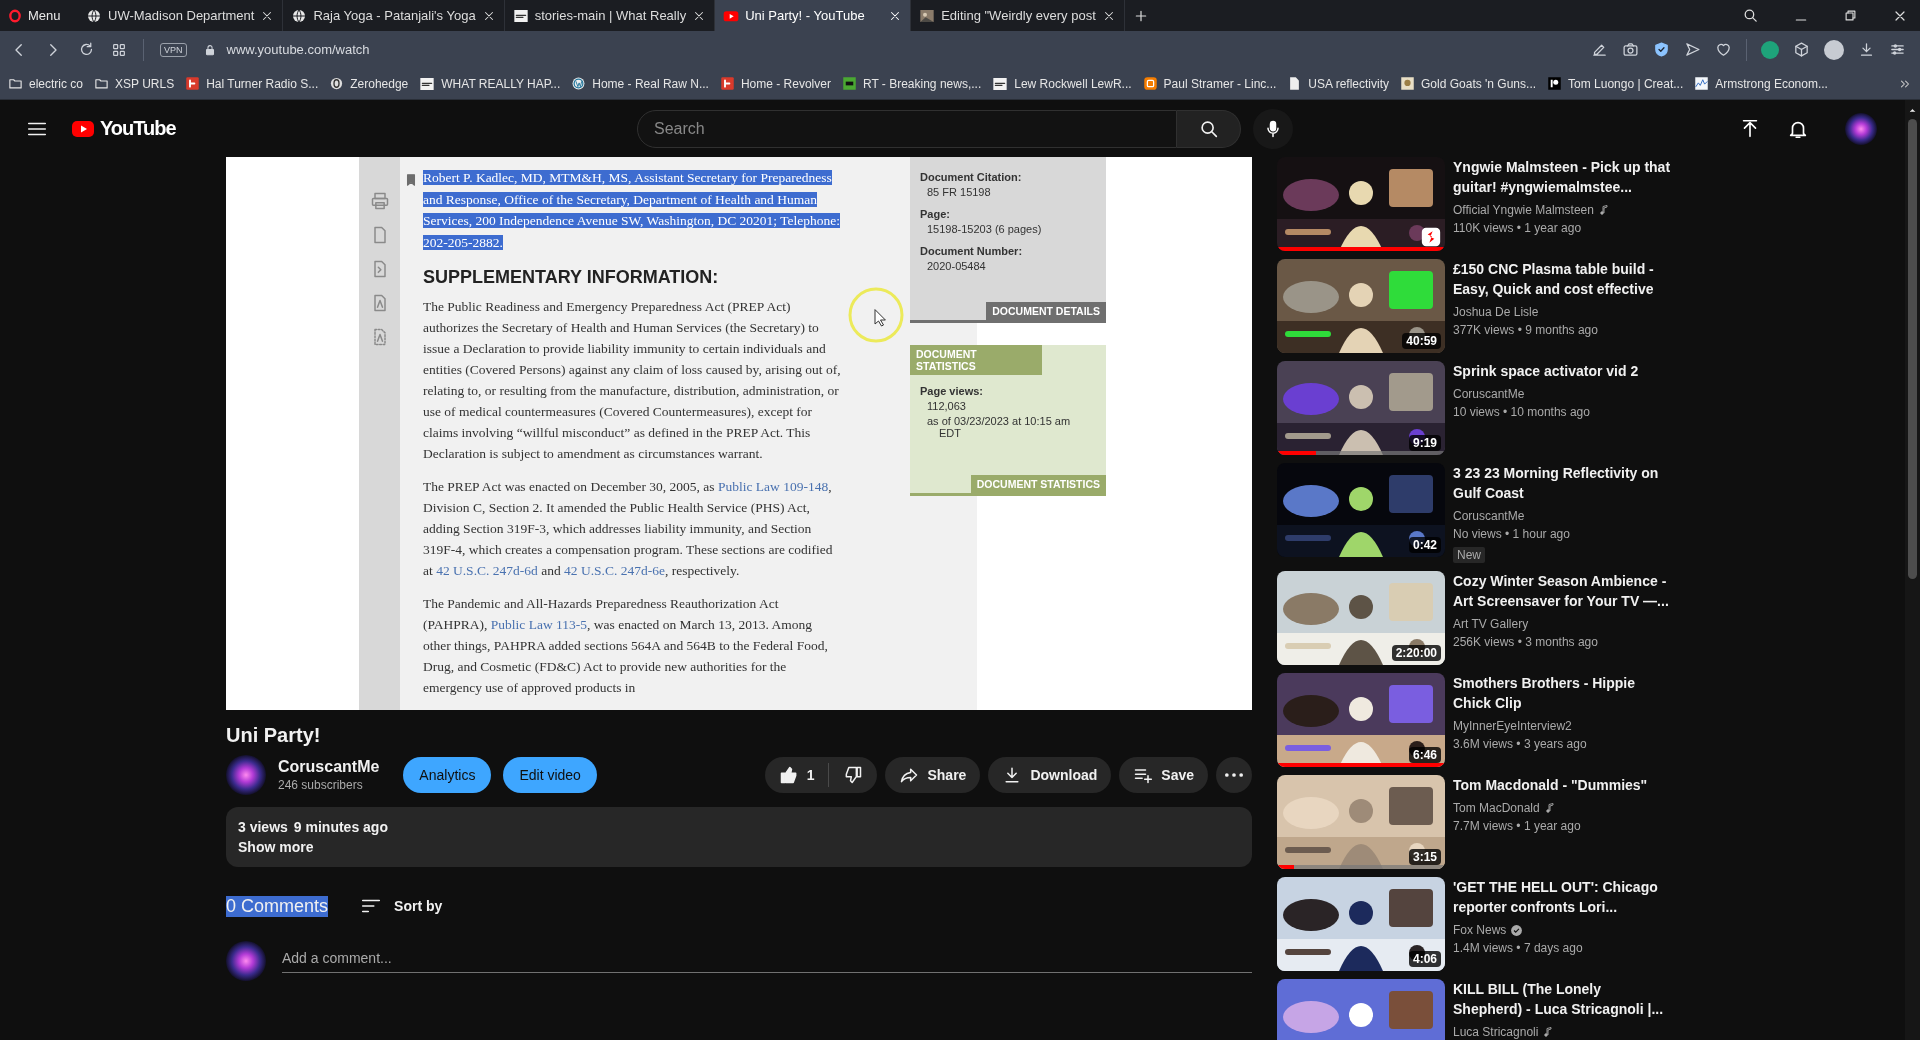  Describe the element at coordinates (1801, 49) in the screenshot. I see `cube-icon` at that location.